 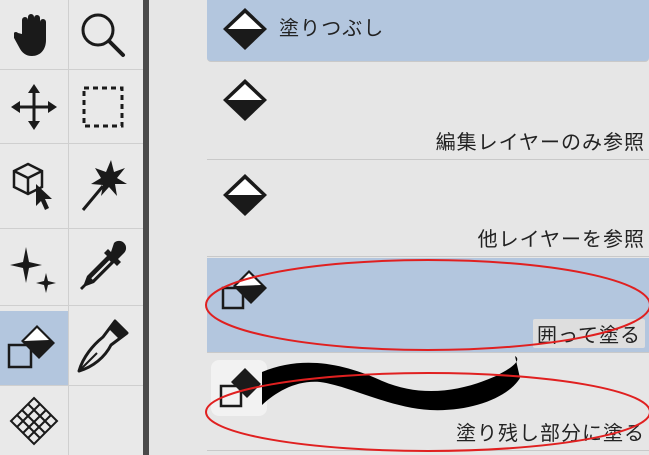 What do you see at coordinates (428, 112) in the screenshot?
I see `subtool-edit-layer-only: 編集レイヤーのみ参照` at bounding box center [428, 112].